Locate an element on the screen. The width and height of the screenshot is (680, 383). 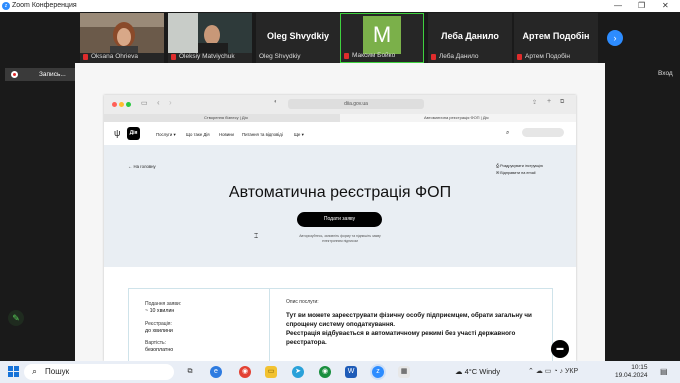
weather-text: 4°C Windy is located at coordinates (482, 371).